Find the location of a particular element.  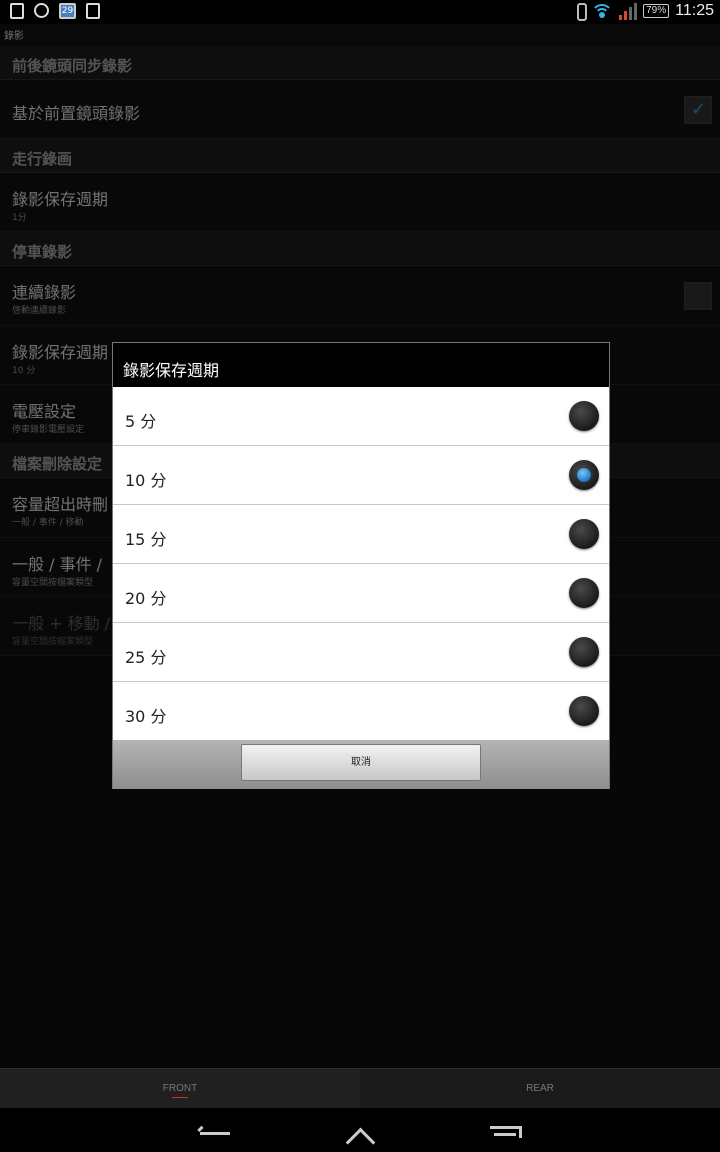

image-icon is located at coordinates (93, 11).